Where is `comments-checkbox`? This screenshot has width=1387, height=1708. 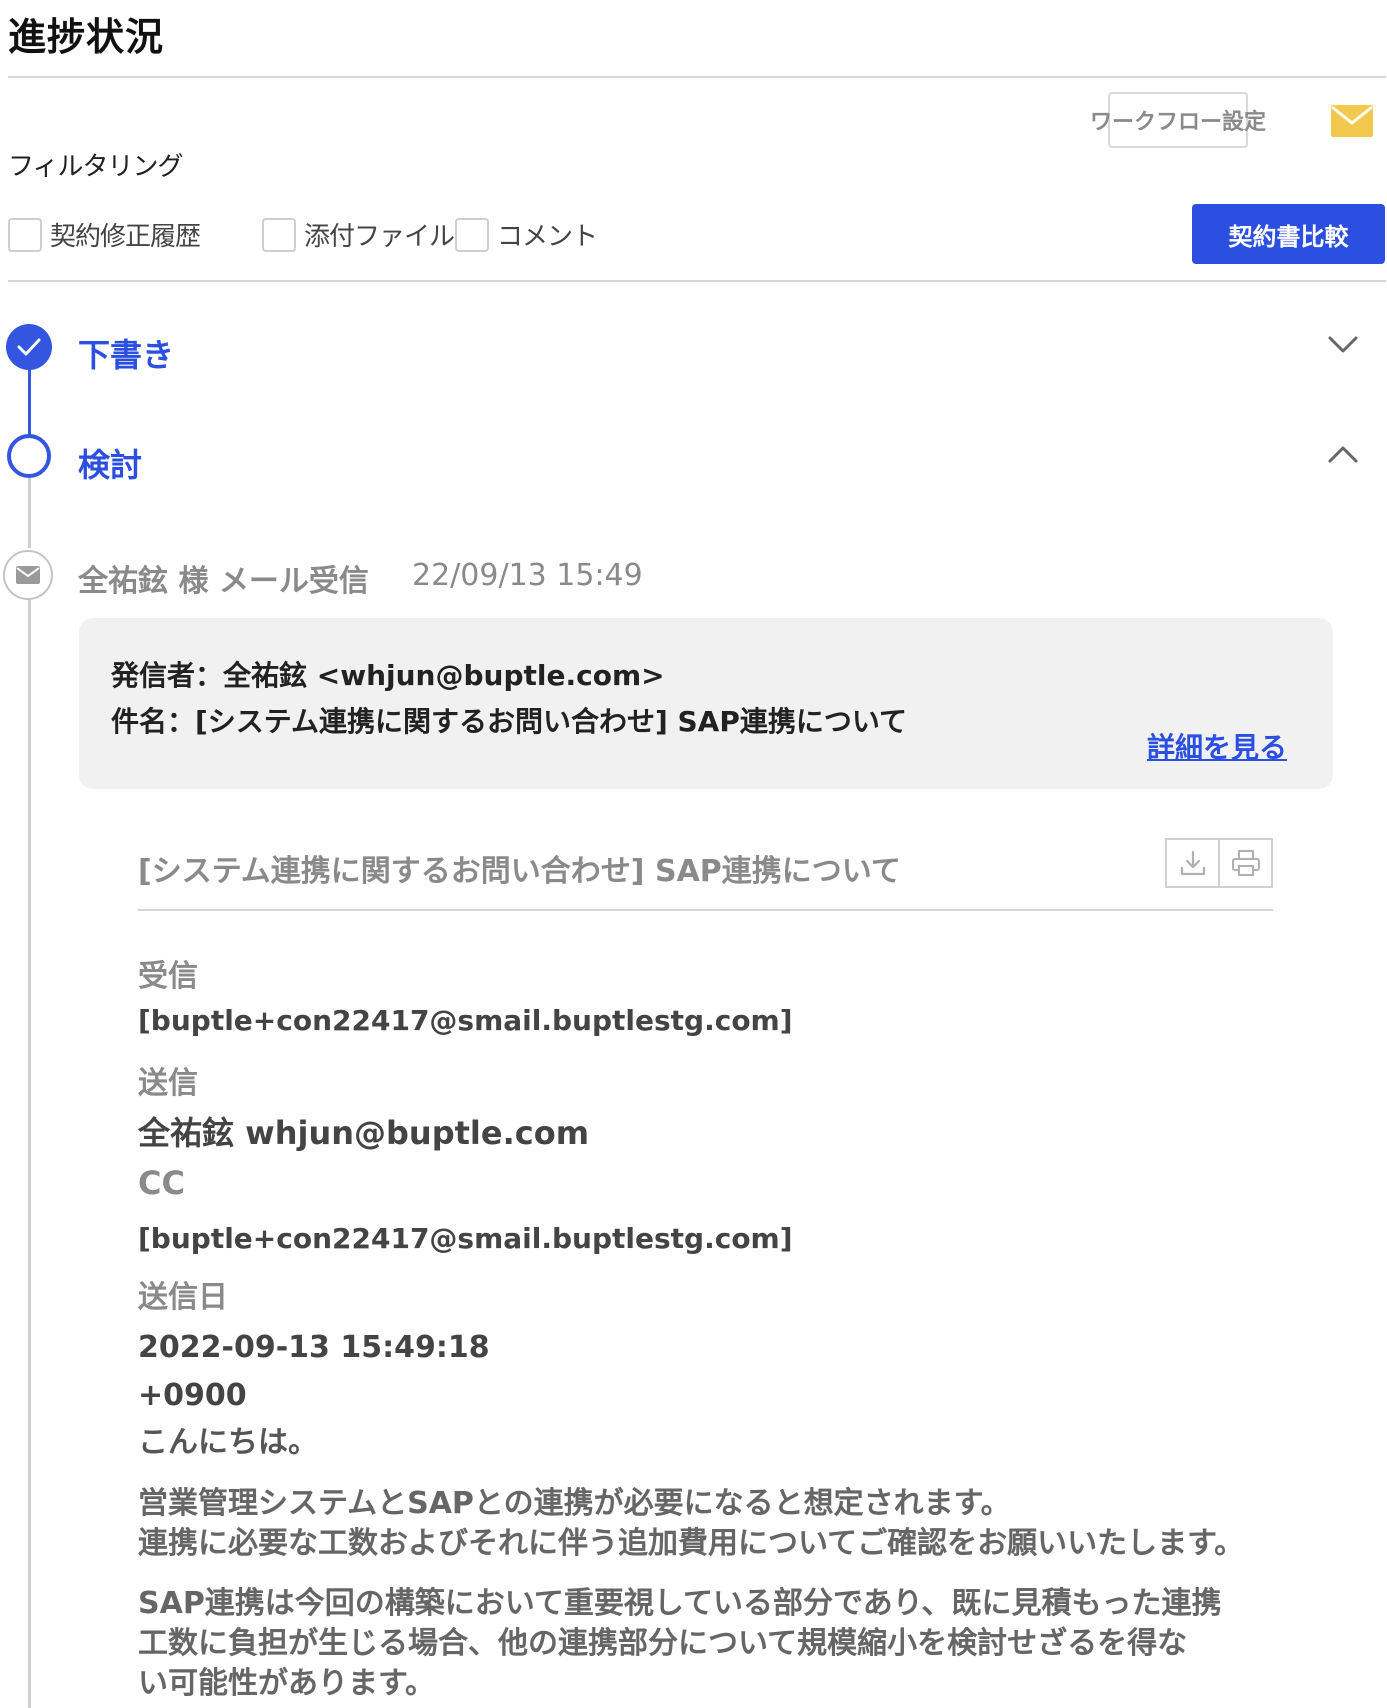
comments-checkbox is located at coordinates (472, 234).